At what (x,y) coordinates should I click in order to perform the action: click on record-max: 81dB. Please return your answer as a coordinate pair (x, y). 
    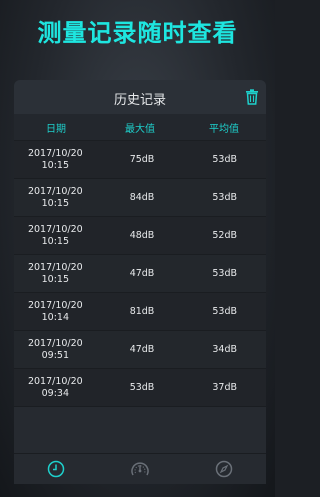
    Looking at the image, I should click on (142, 311).